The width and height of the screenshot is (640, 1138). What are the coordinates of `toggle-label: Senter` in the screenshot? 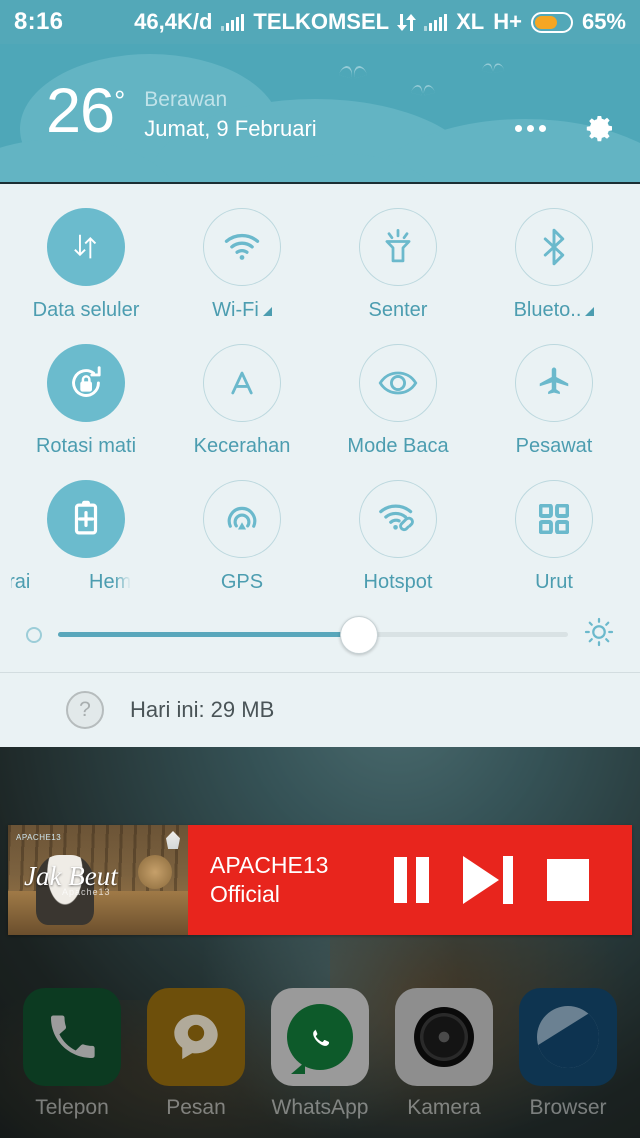 It's located at (398, 310).